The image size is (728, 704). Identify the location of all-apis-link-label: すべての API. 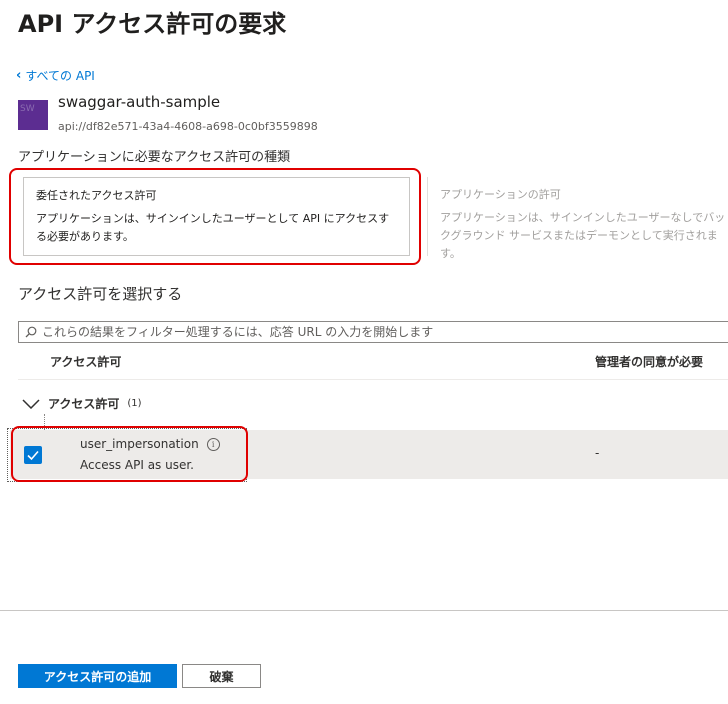
(60, 76).